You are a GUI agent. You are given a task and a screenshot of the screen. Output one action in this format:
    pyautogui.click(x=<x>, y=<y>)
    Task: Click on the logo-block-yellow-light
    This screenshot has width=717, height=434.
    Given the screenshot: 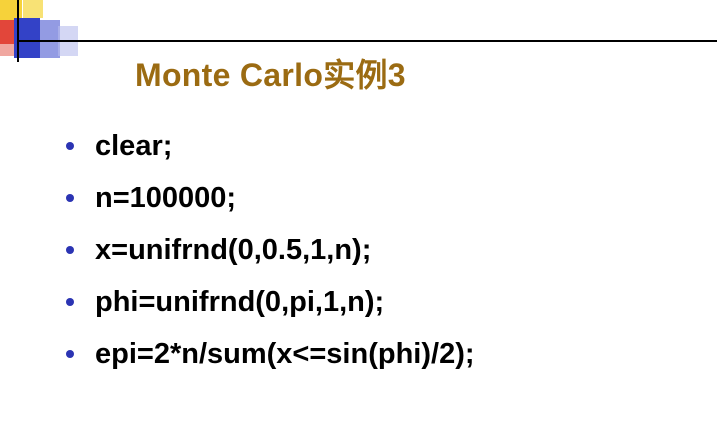 What is the action you would take?
    pyautogui.click(x=33, y=9)
    